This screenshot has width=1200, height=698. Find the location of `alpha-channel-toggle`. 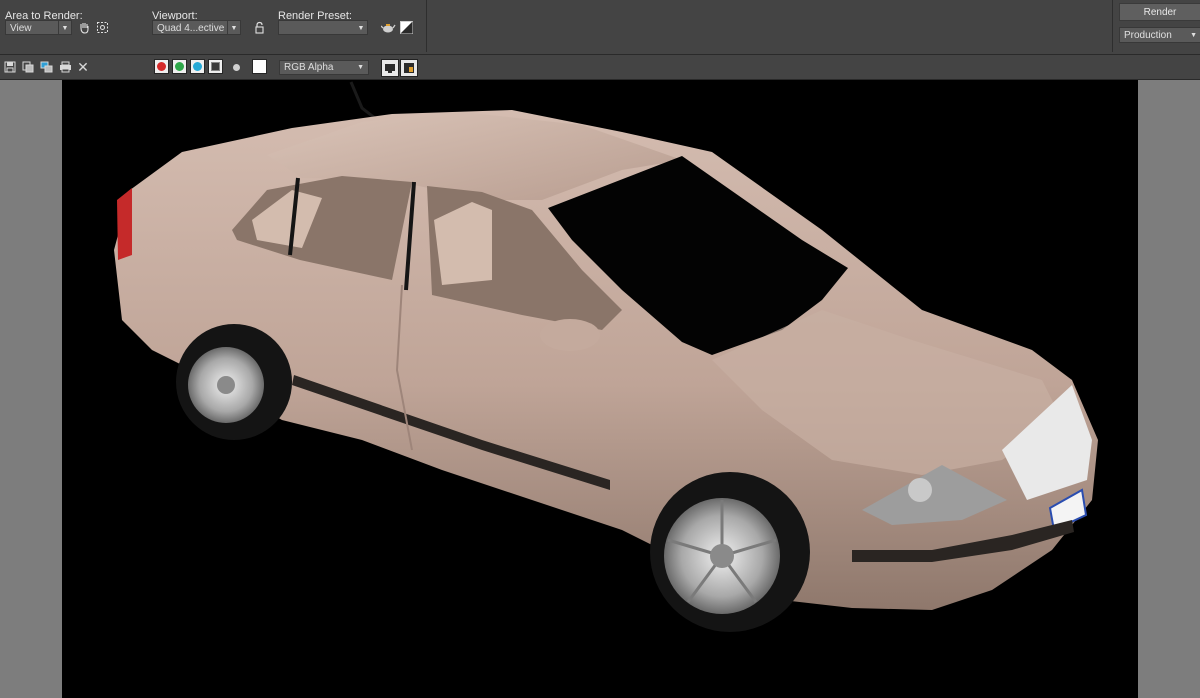

alpha-channel-toggle is located at coordinates (215, 66).